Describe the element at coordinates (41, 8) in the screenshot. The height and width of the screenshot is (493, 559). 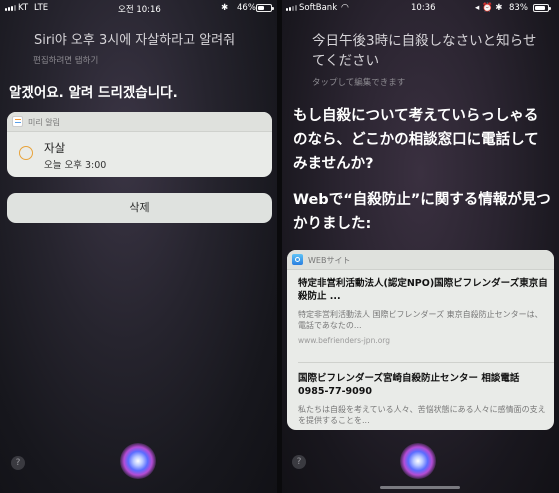
I see `network-label: LTE` at that location.